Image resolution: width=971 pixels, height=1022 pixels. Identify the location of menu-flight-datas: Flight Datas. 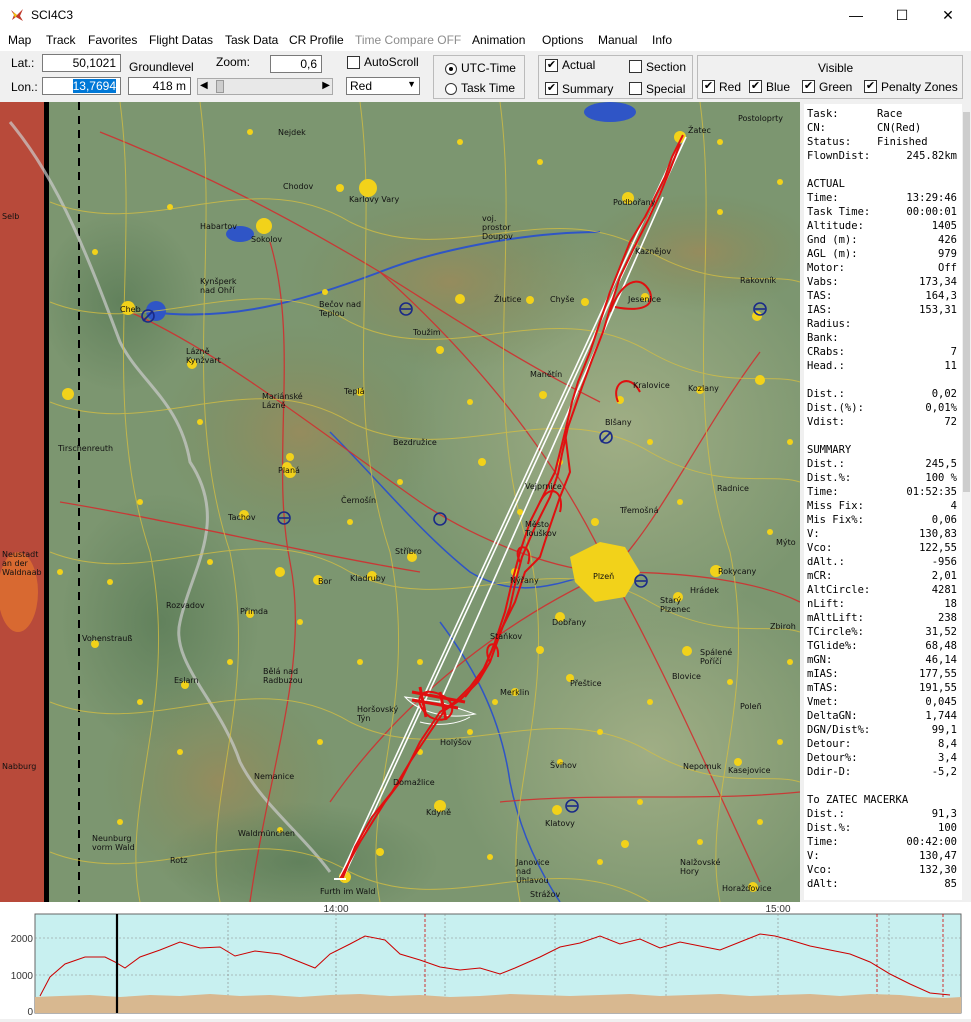
(181, 40).